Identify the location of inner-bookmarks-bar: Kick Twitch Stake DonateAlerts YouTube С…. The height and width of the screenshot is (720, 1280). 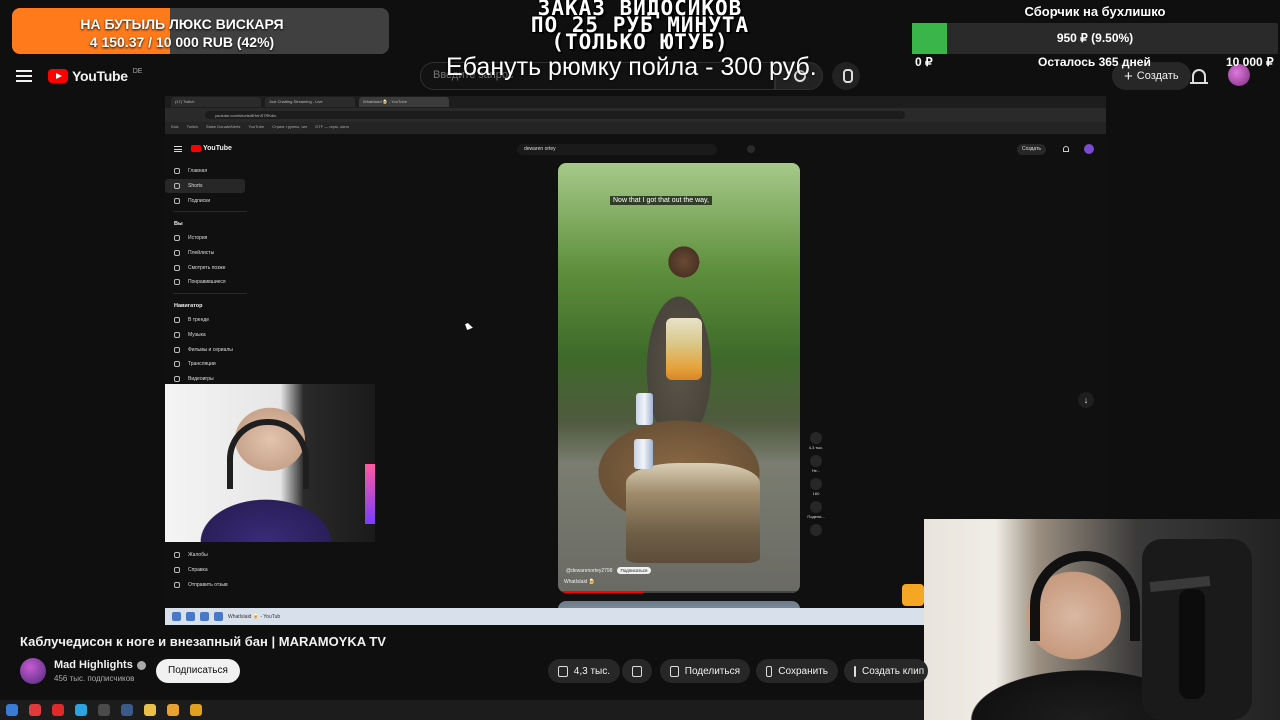
(635, 128).